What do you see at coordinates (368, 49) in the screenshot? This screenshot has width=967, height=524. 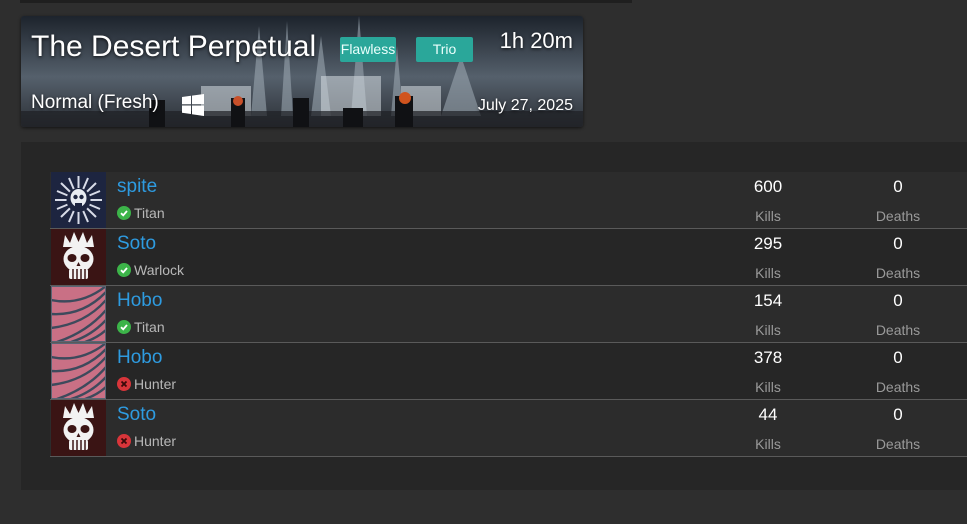 I see `flawless-badge: Flawless` at bounding box center [368, 49].